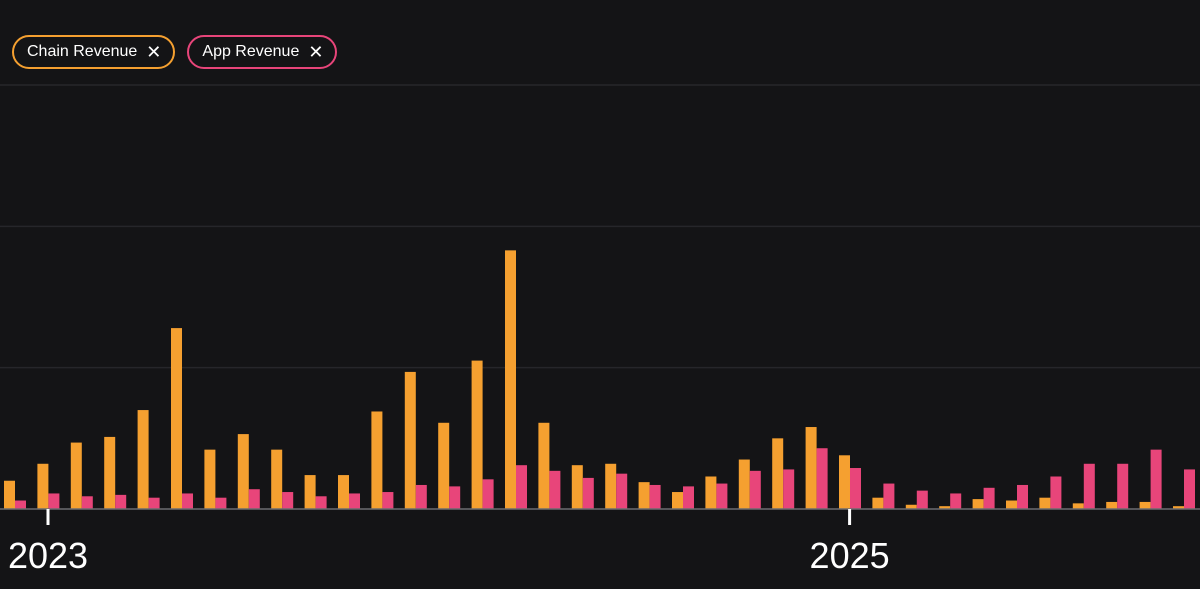  What do you see at coordinates (850, 555) in the screenshot?
I see `x-tick-label: 2025` at bounding box center [850, 555].